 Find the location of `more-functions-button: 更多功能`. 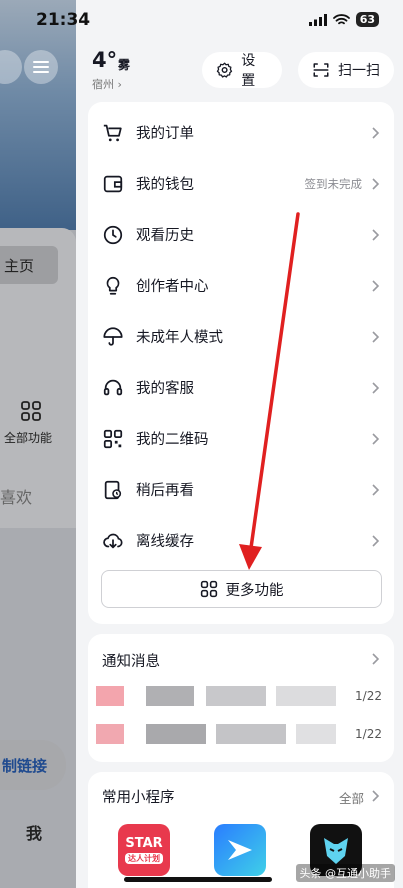

more-functions-button: 更多功能 is located at coordinates (241, 589).